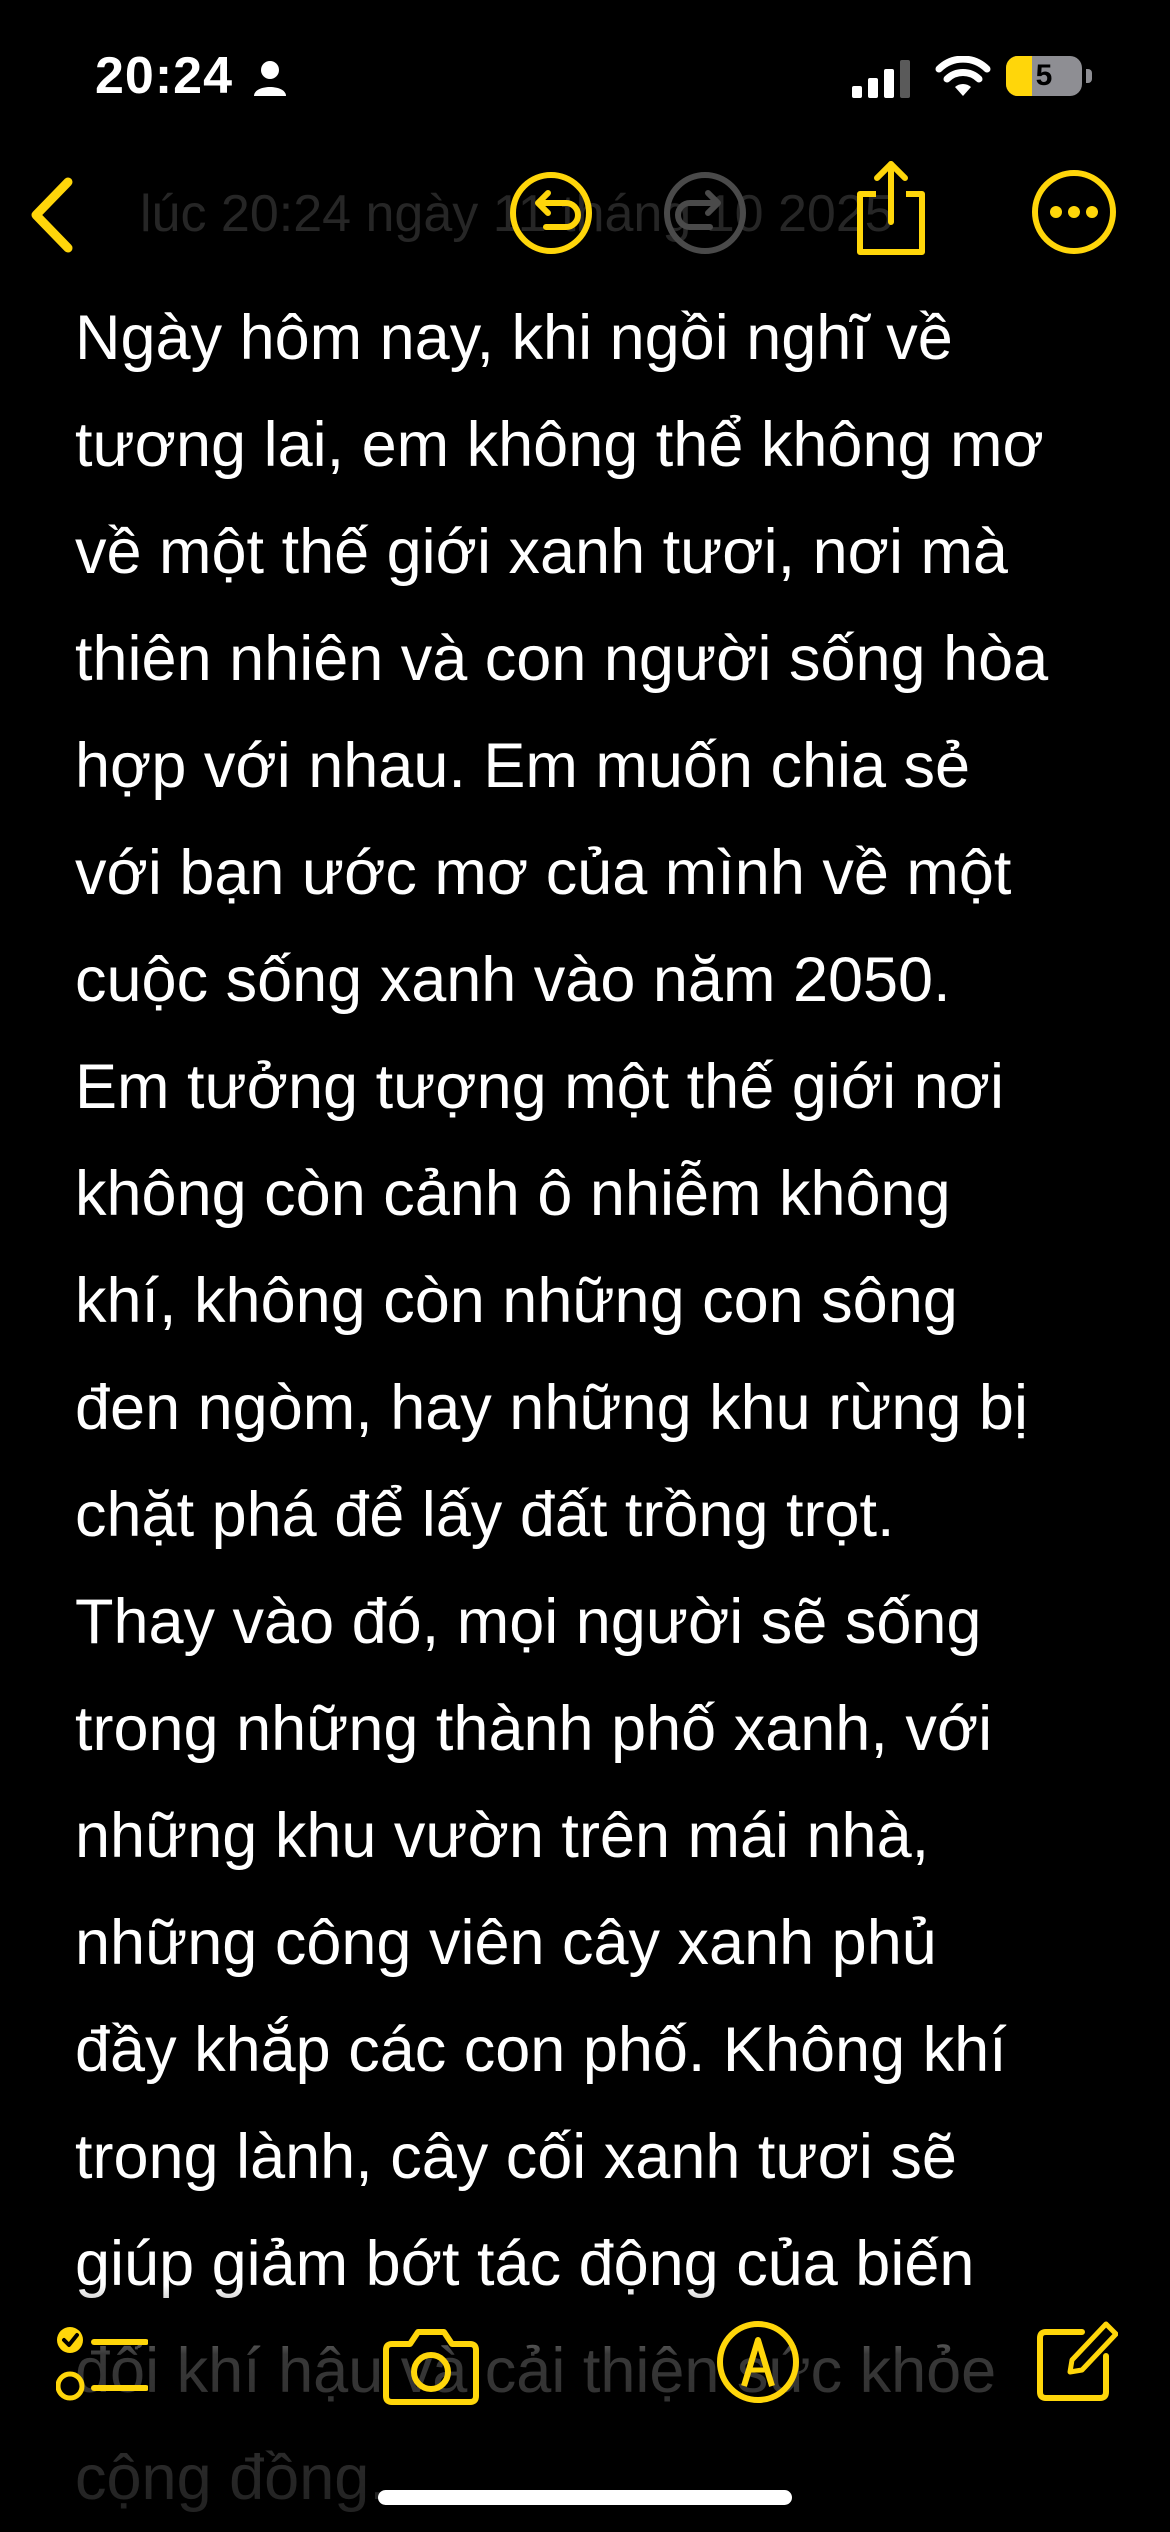  What do you see at coordinates (585, 2497) in the screenshot?
I see `home-indicator` at bounding box center [585, 2497].